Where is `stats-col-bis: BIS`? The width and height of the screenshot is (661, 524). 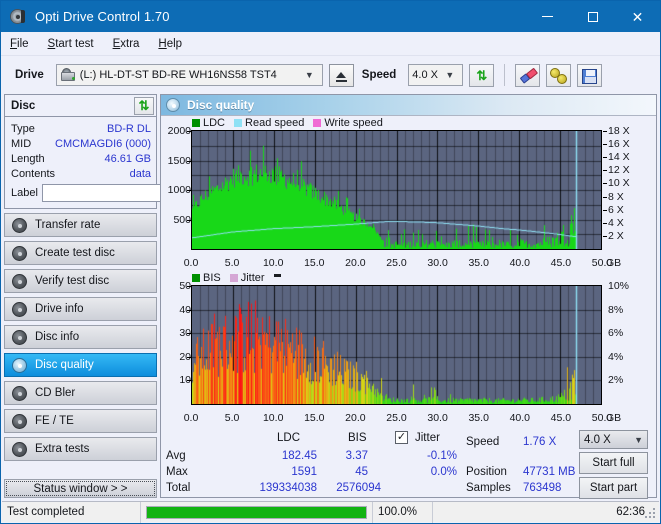 stats-col-bis: BIS is located at coordinates (357, 438).